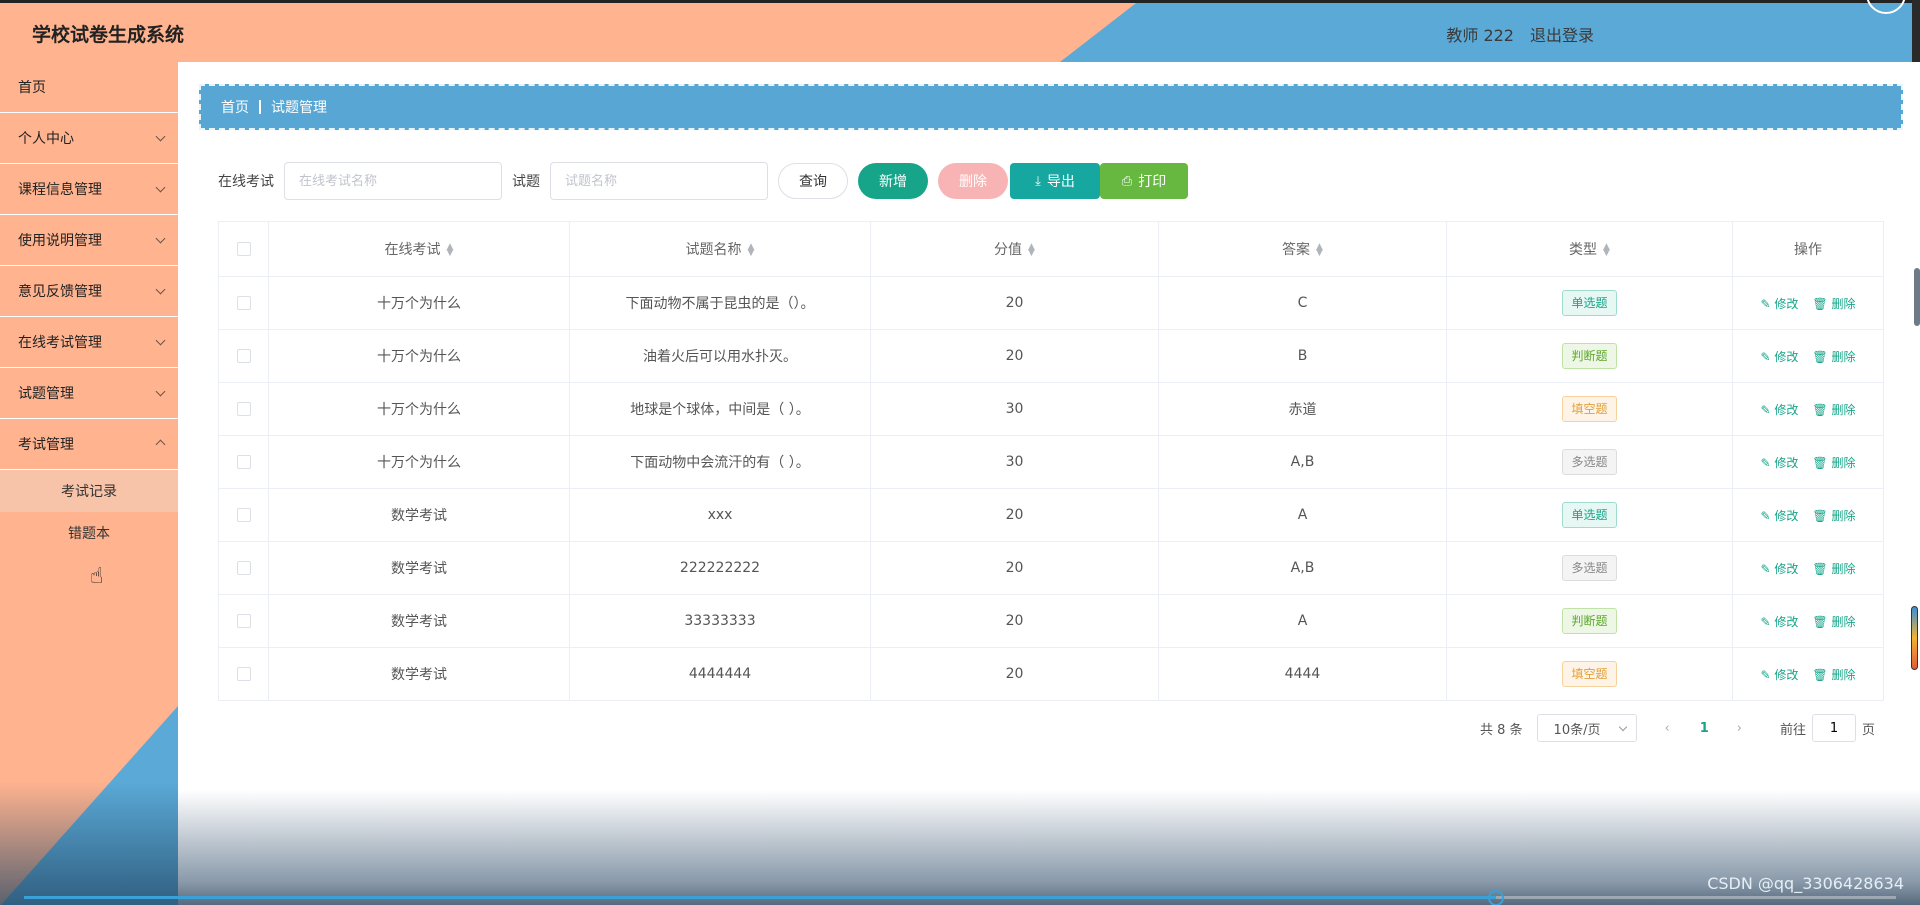  What do you see at coordinates (89, 444) in the screenshot?
I see `sidebar-item: 考试管理` at bounding box center [89, 444].